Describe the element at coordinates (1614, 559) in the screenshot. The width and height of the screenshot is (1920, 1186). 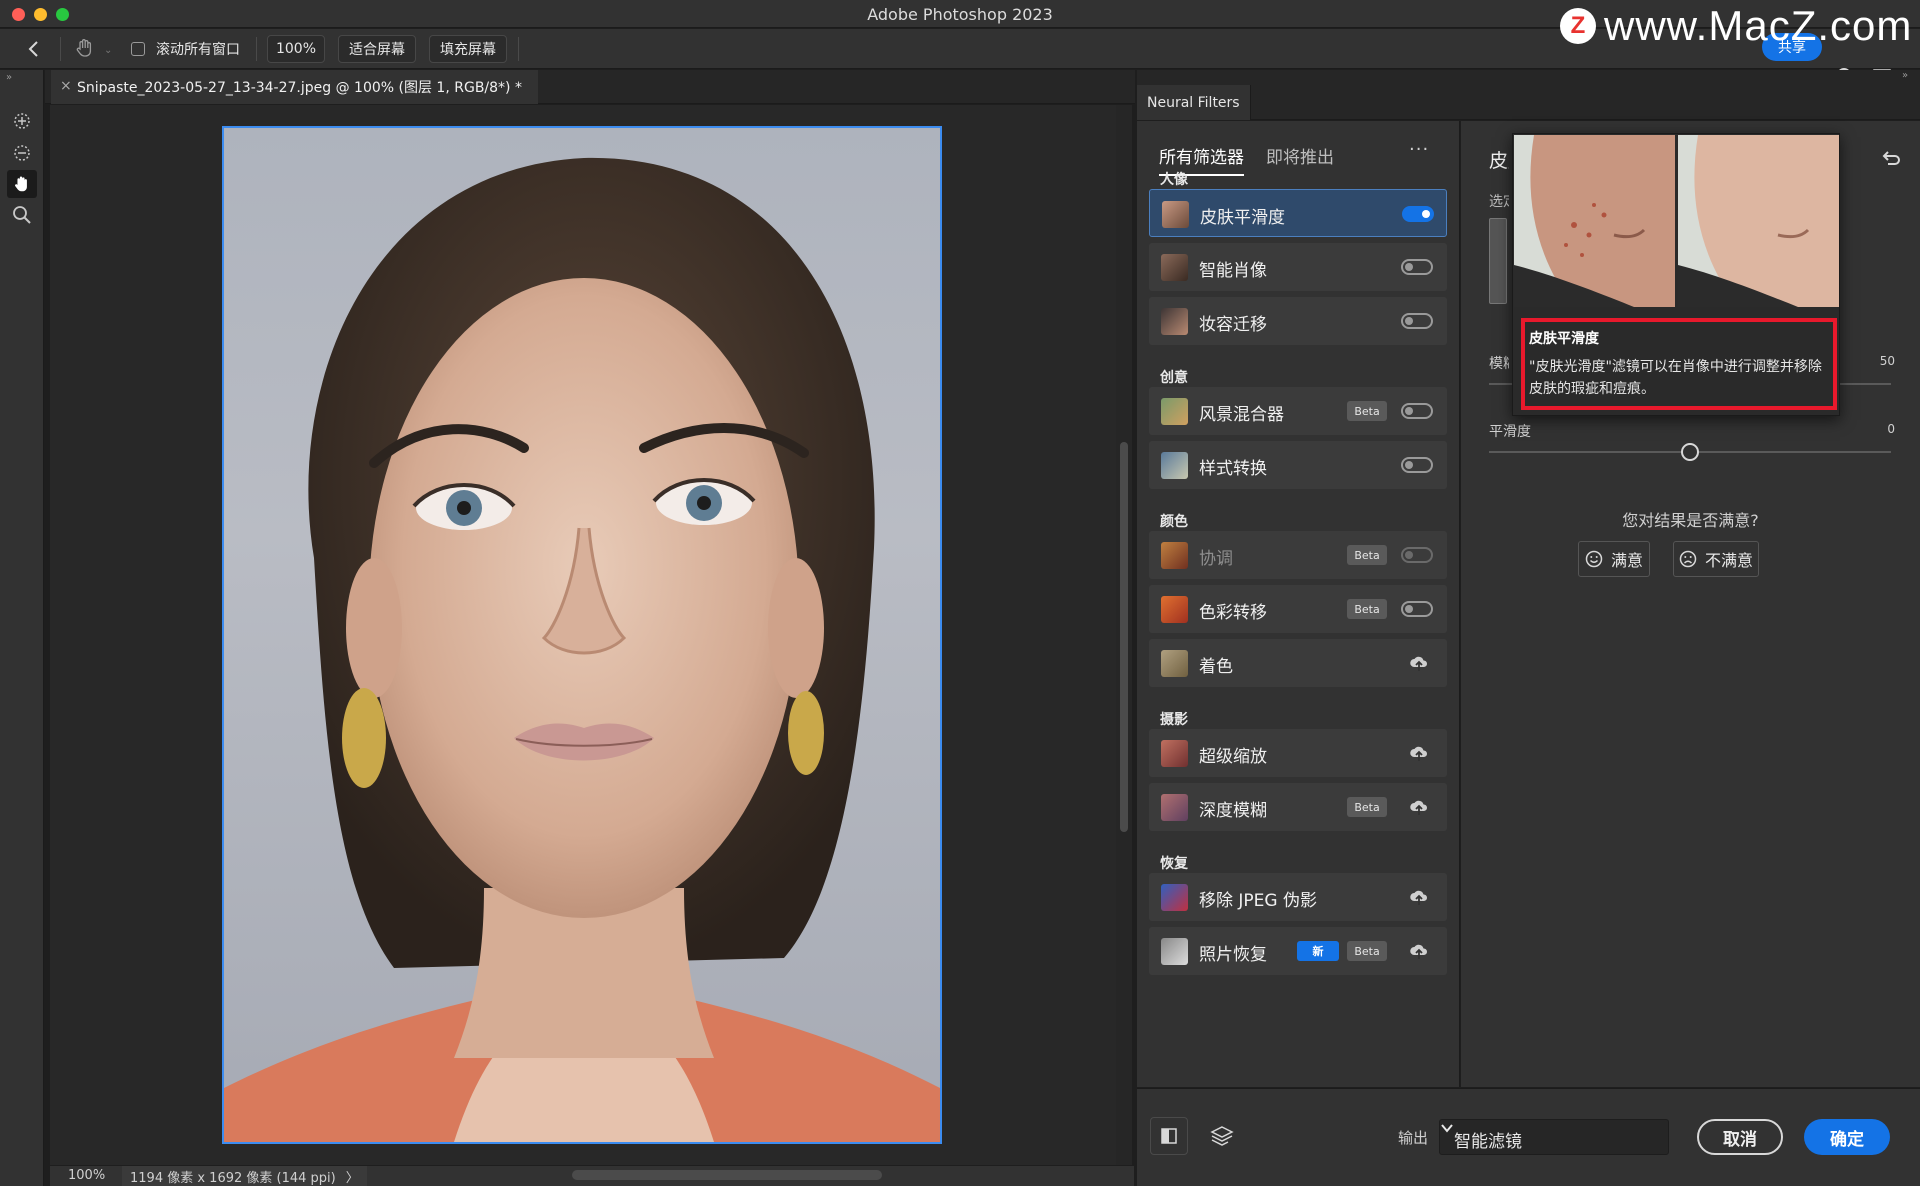
I see `satisfied-button: 满意` at that location.